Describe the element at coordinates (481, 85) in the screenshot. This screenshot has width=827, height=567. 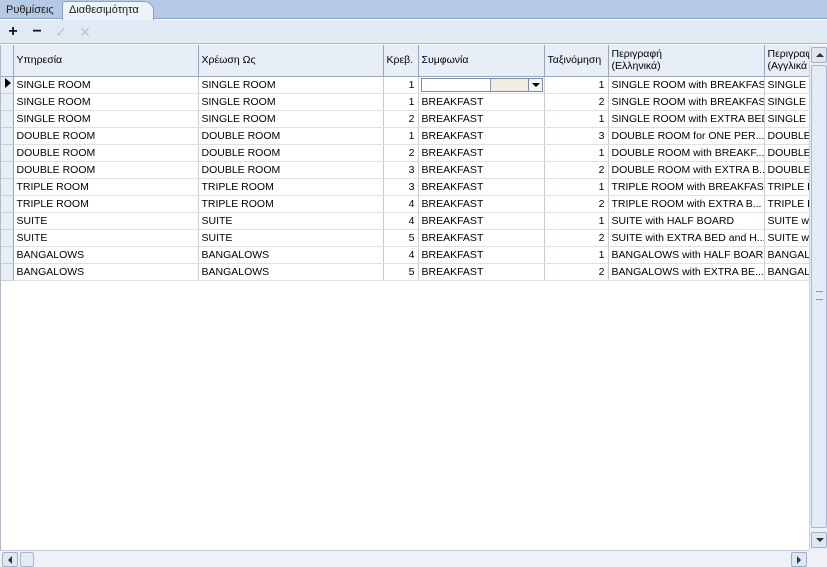
I see `cell-agreement` at that location.